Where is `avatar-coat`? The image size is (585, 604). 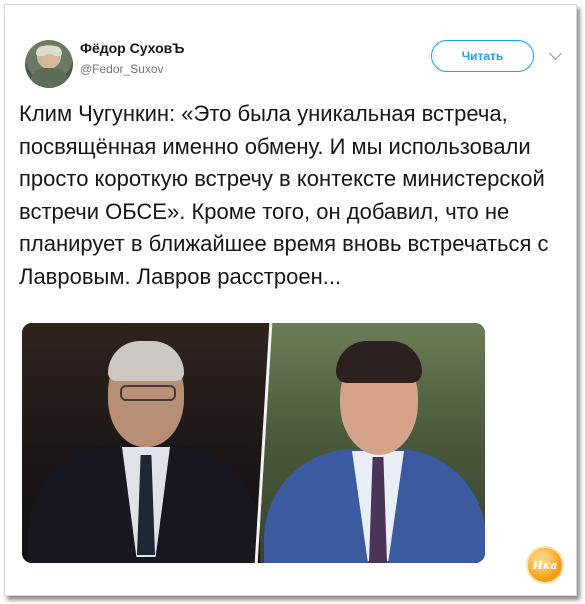 avatar-coat is located at coordinates (49, 78).